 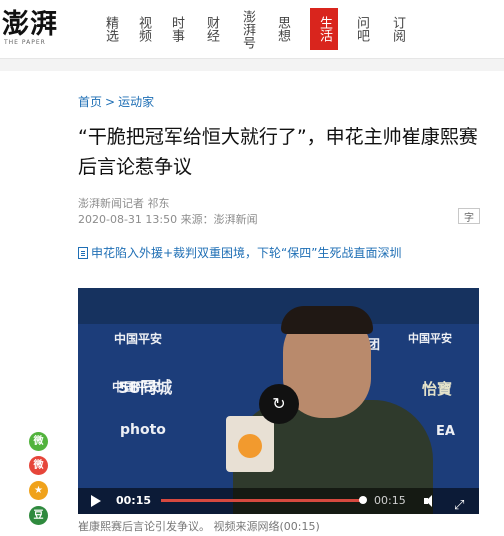 What do you see at coordinates (445, 431) in the screenshot?
I see `backdrop-sponsor-text-6: EA` at bounding box center [445, 431].